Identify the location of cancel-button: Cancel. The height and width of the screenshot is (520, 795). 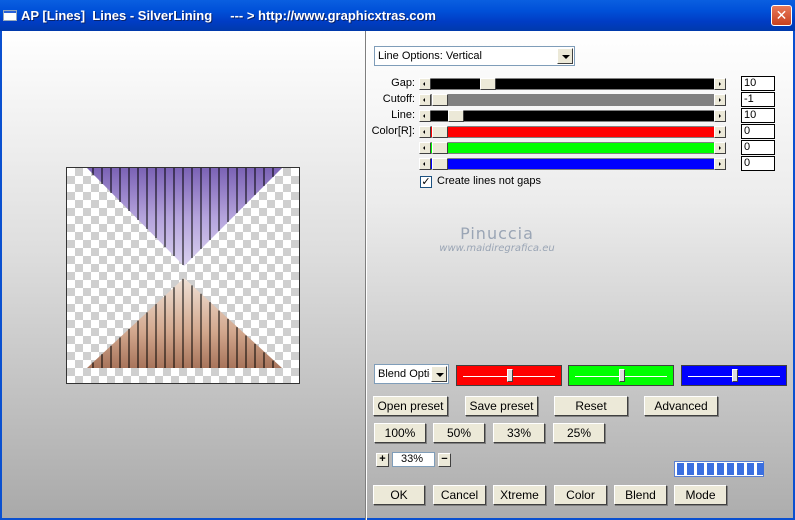
(459, 495).